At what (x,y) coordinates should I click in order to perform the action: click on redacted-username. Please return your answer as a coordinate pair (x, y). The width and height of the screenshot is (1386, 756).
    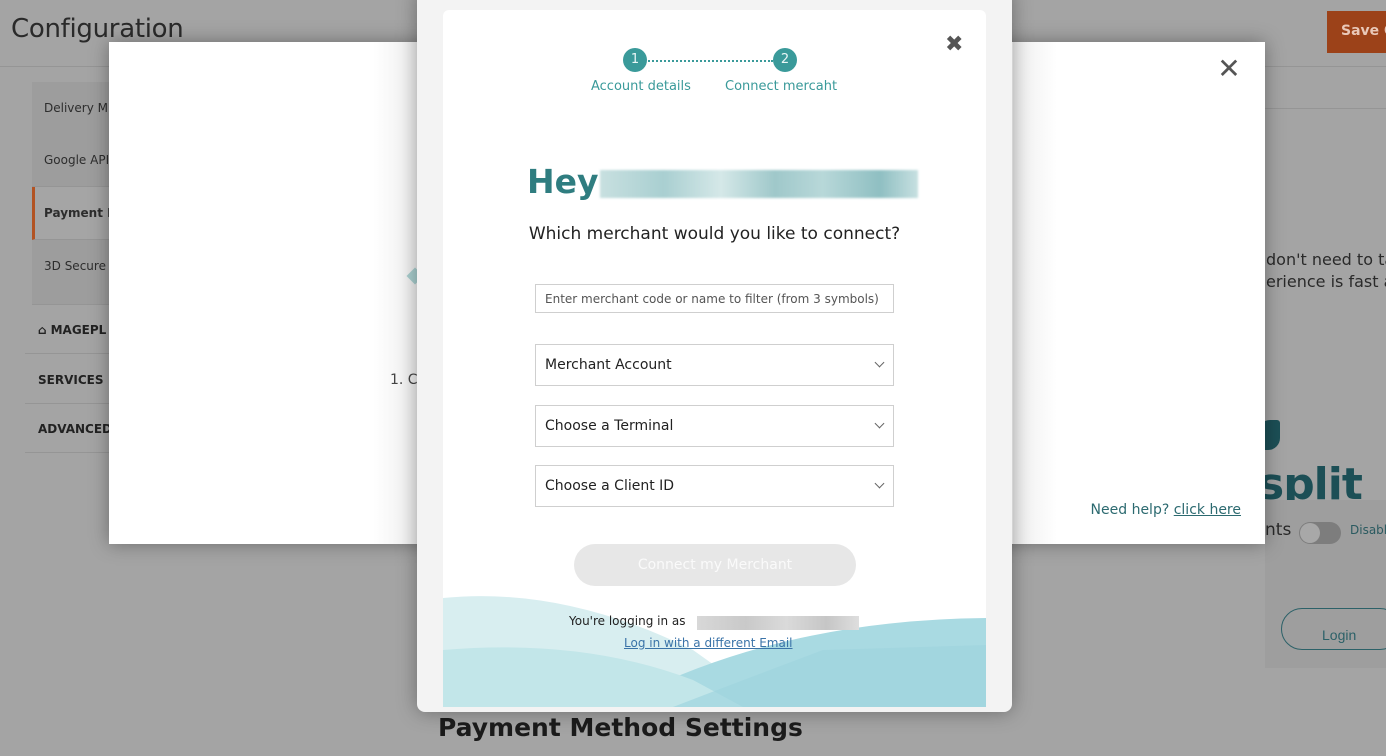
    Looking at the image, I should click on (759, 184).